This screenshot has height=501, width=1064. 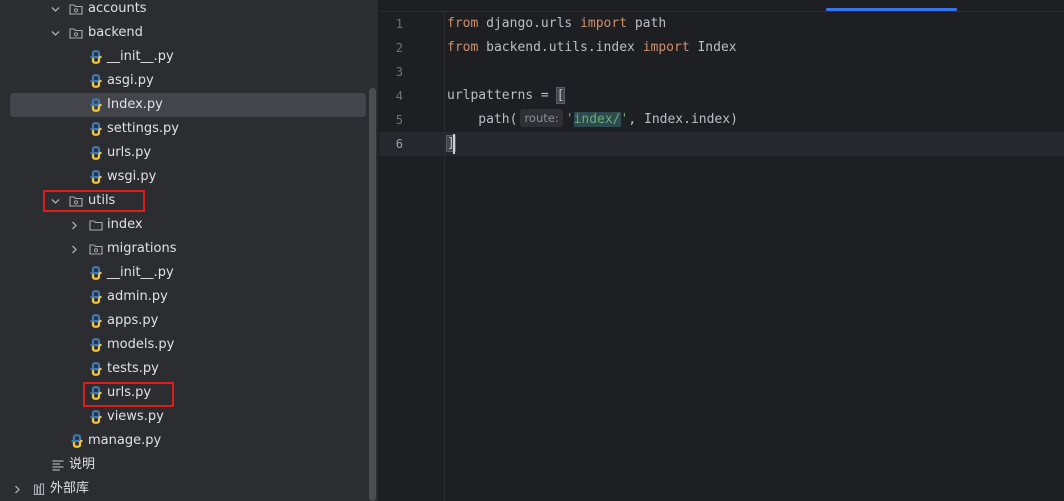 I want to click on code-line-4: urlpatterns = [, so click(x=506, y=96).